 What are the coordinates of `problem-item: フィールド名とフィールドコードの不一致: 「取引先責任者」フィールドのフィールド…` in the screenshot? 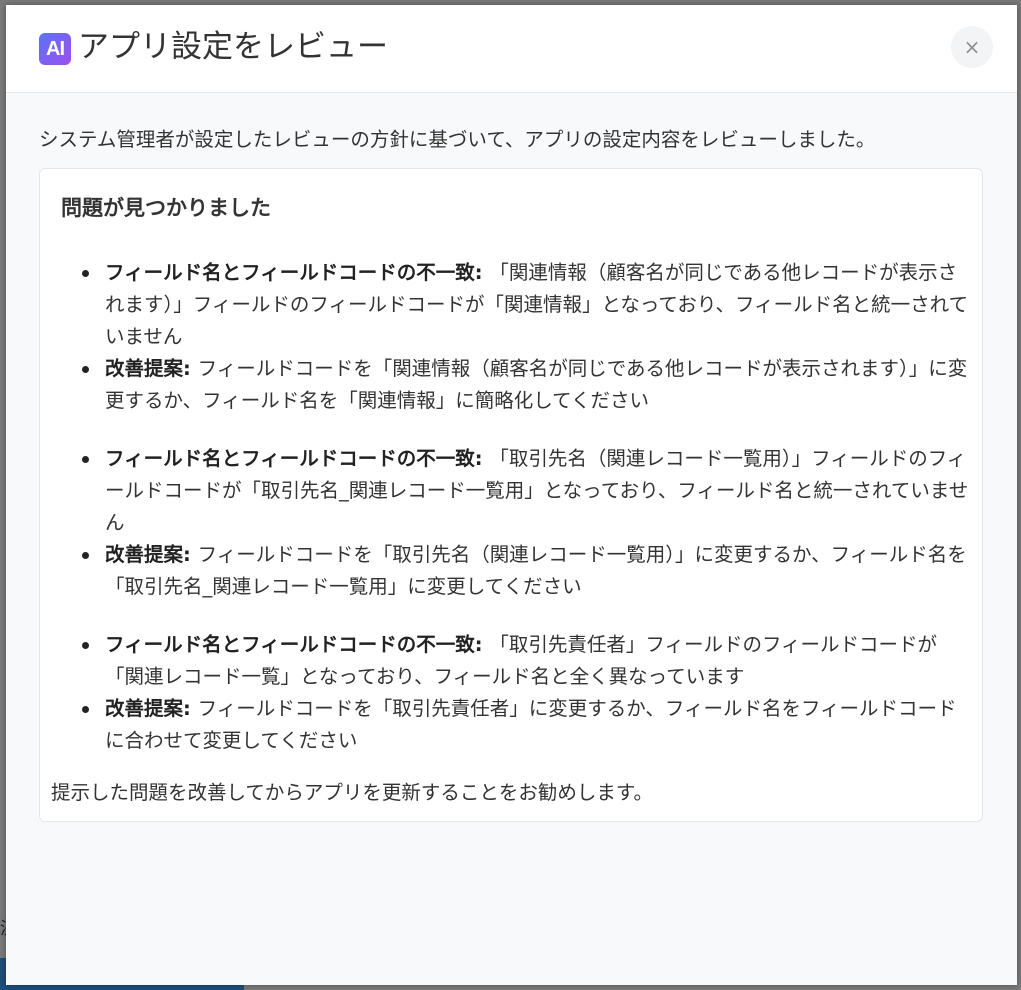 It's located at (516, 661).